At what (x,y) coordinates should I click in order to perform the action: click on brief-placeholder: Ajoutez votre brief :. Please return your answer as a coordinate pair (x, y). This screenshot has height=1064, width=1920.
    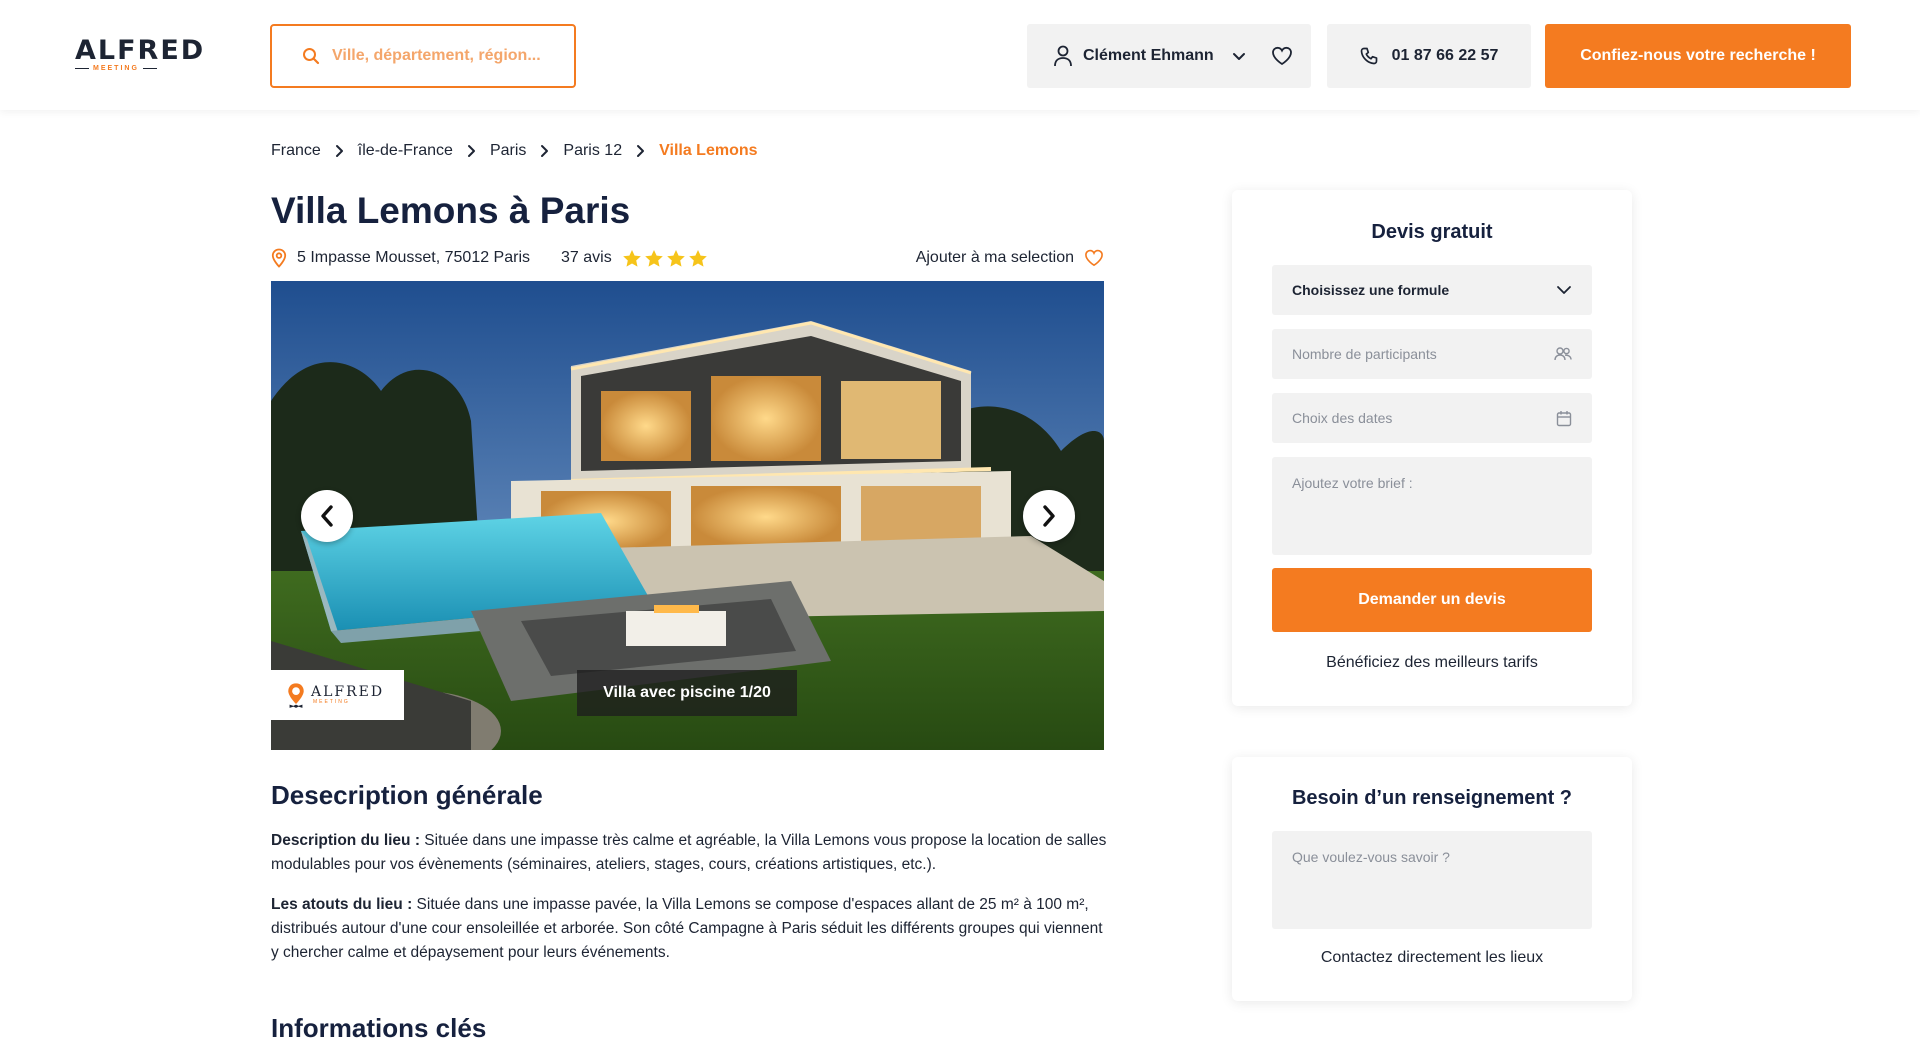
    Looking at the image, I should click on (1352, 483).